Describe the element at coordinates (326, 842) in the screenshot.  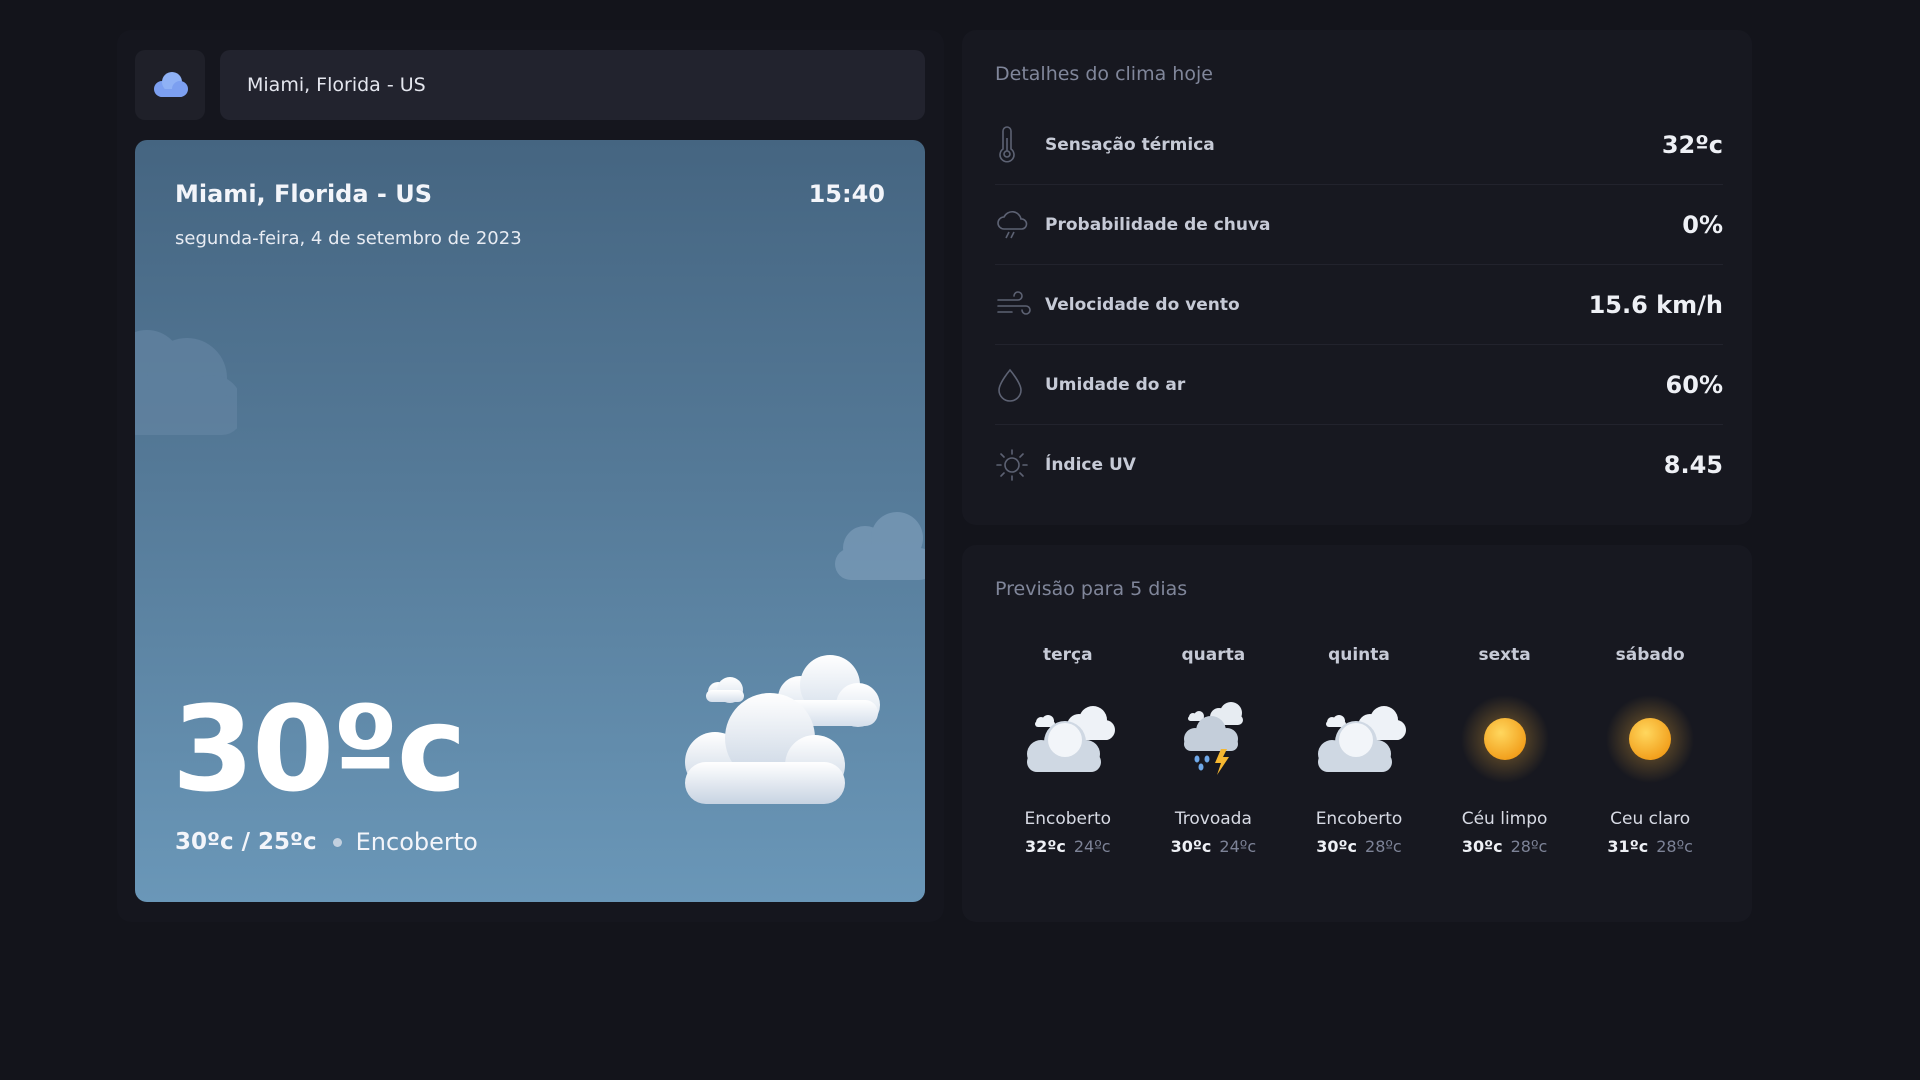
I see `today-summary: 30ºc / 25ºc Encoberto` at that location.